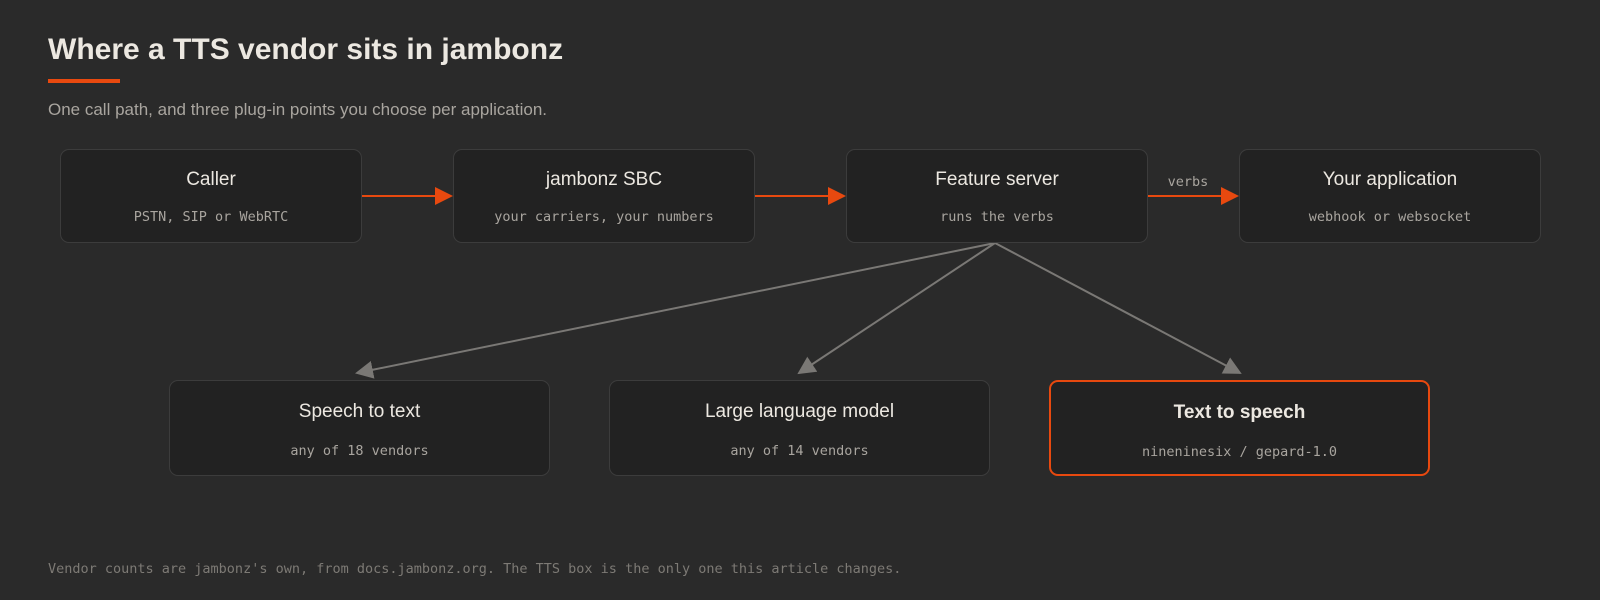  Describe the element at coordinates (359, 428) in the screenshot. I see `node-speech-to-text: Speech to text any of 18 vendors` at that location.